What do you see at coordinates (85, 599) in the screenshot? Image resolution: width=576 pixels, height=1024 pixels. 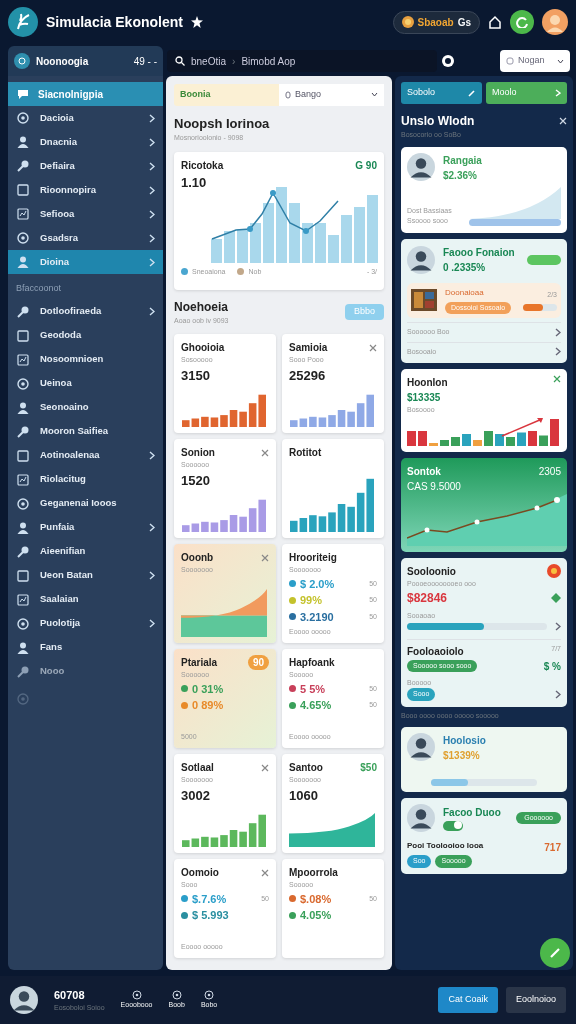 I see `sidebar-item: Saalaian` at bounding box center [85, 599].